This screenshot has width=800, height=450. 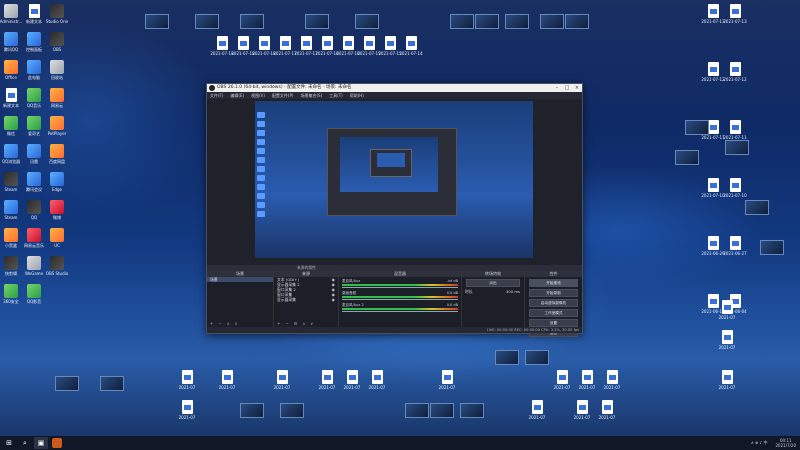 I want to click on app-icon, so click(x=11, y=235).